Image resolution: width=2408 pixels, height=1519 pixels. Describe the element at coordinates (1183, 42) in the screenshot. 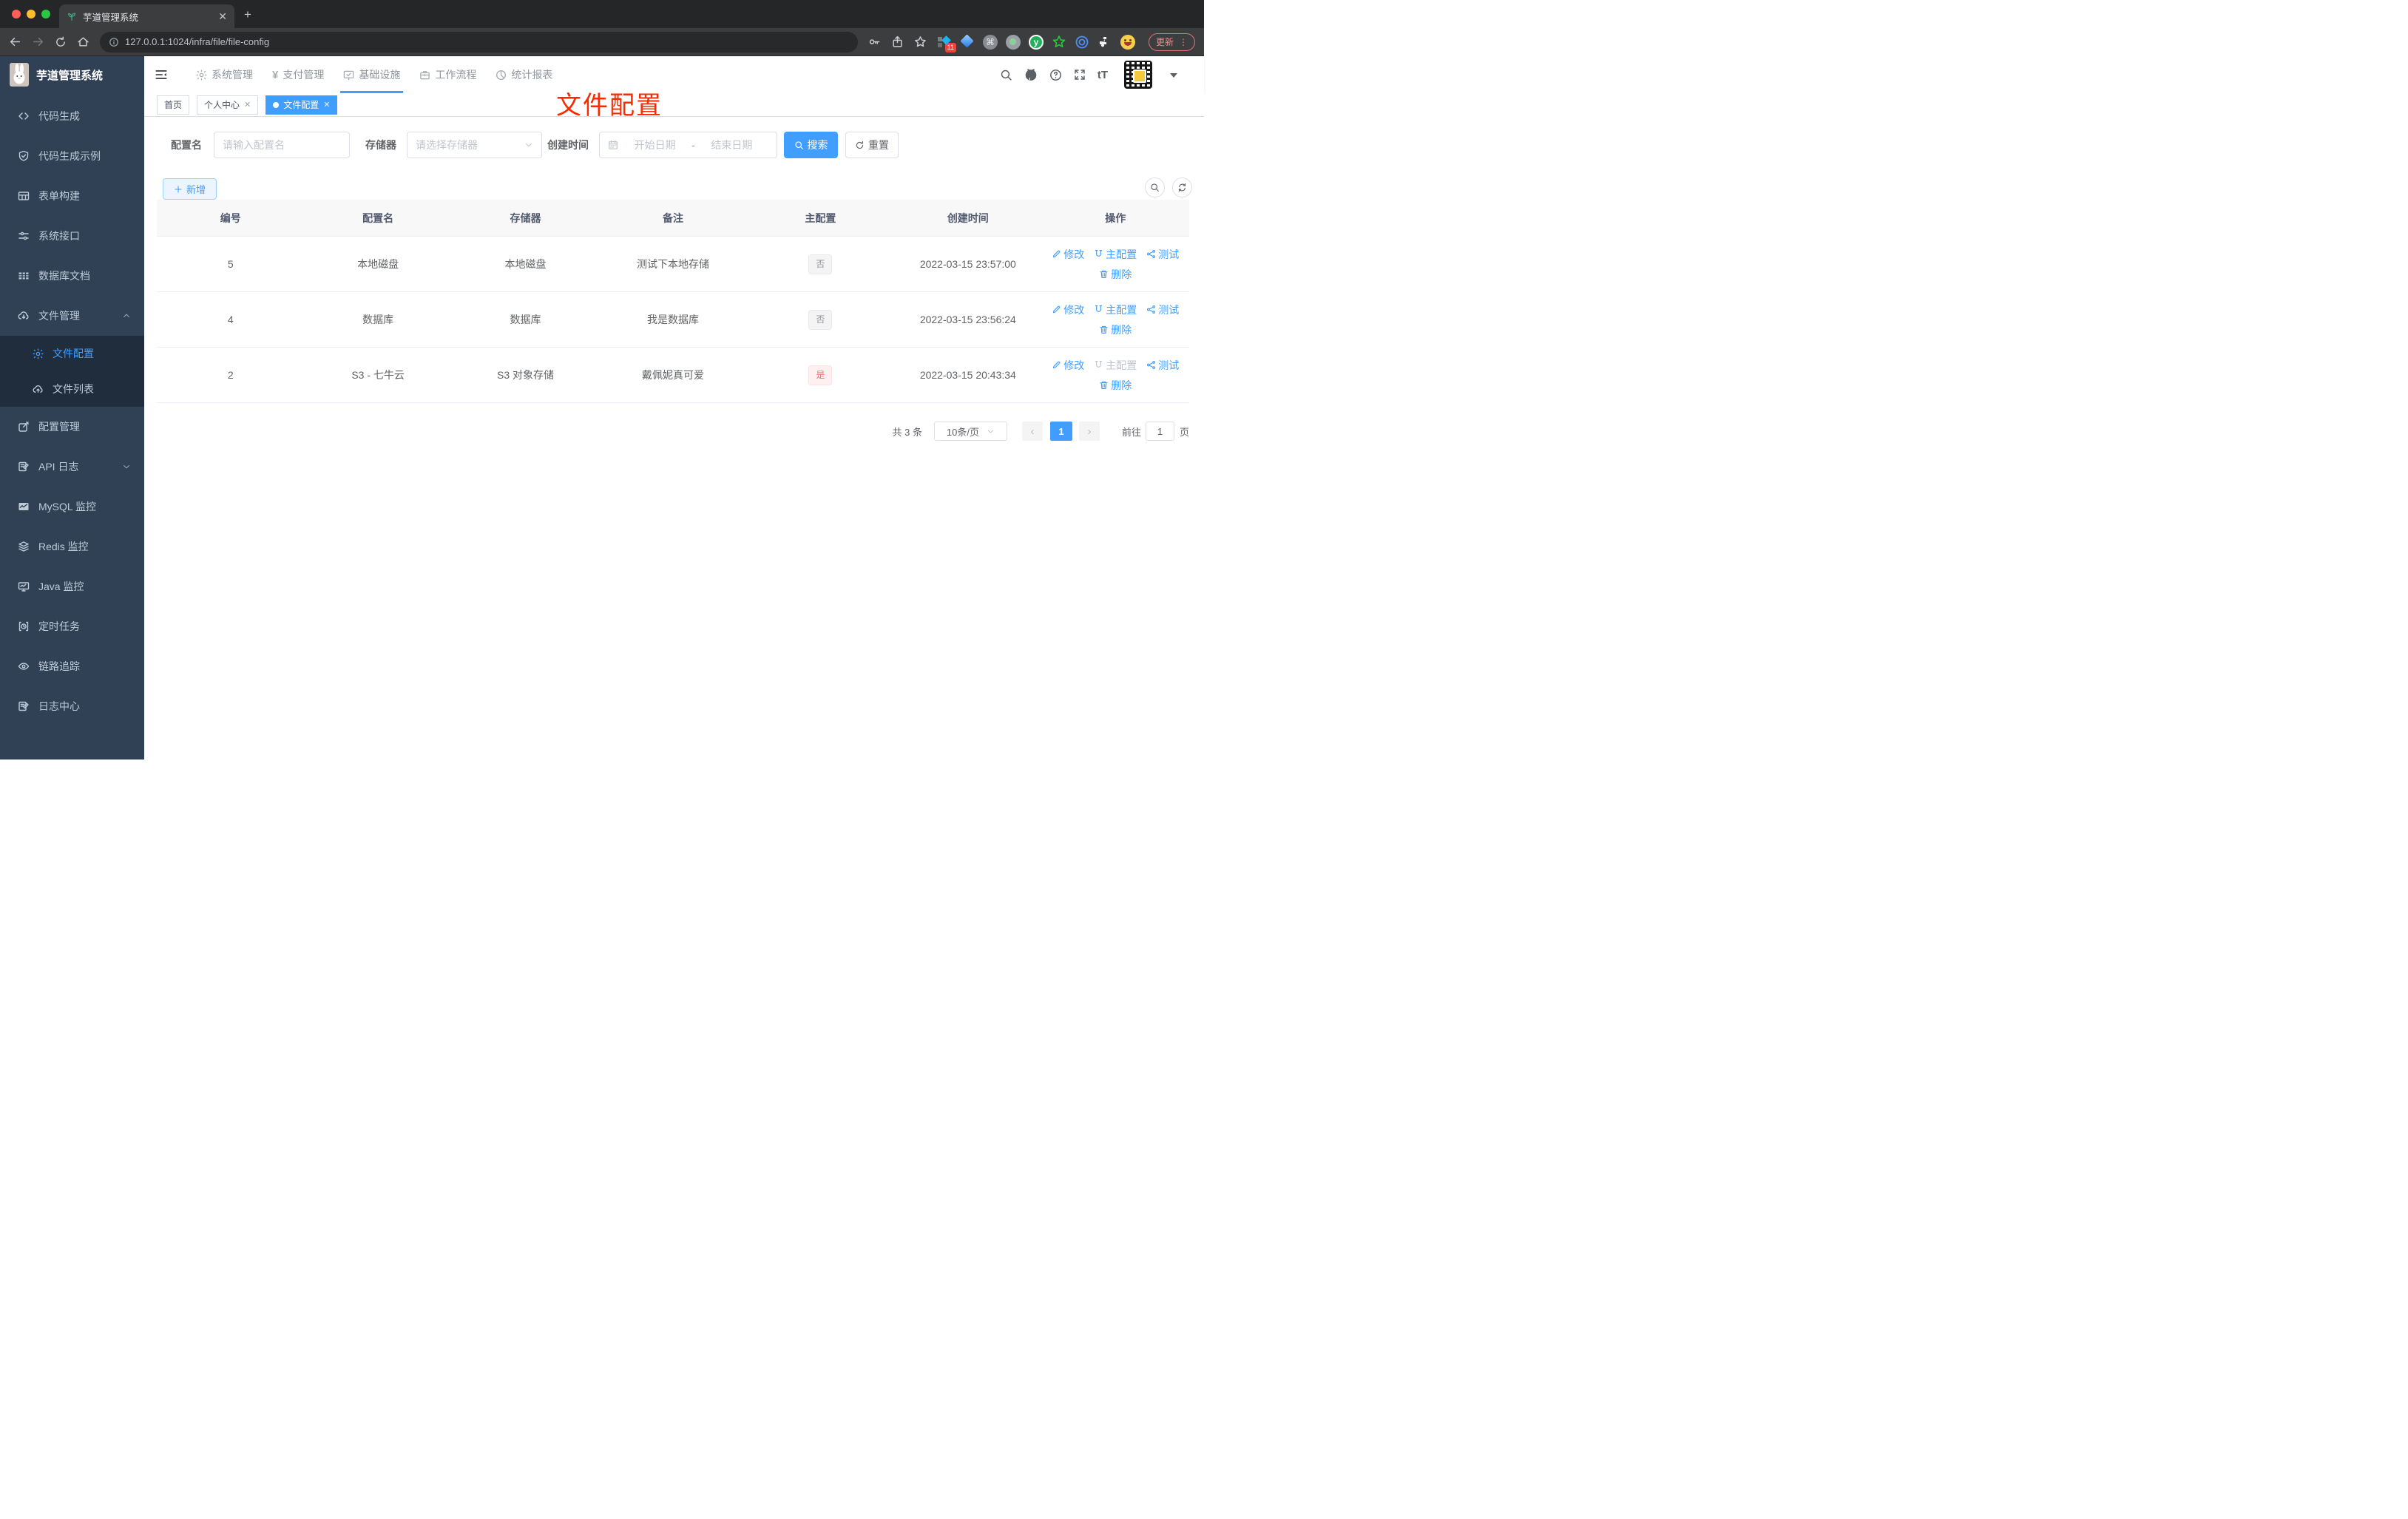

I see `chrome-menu-icon: ⋮` at that location.